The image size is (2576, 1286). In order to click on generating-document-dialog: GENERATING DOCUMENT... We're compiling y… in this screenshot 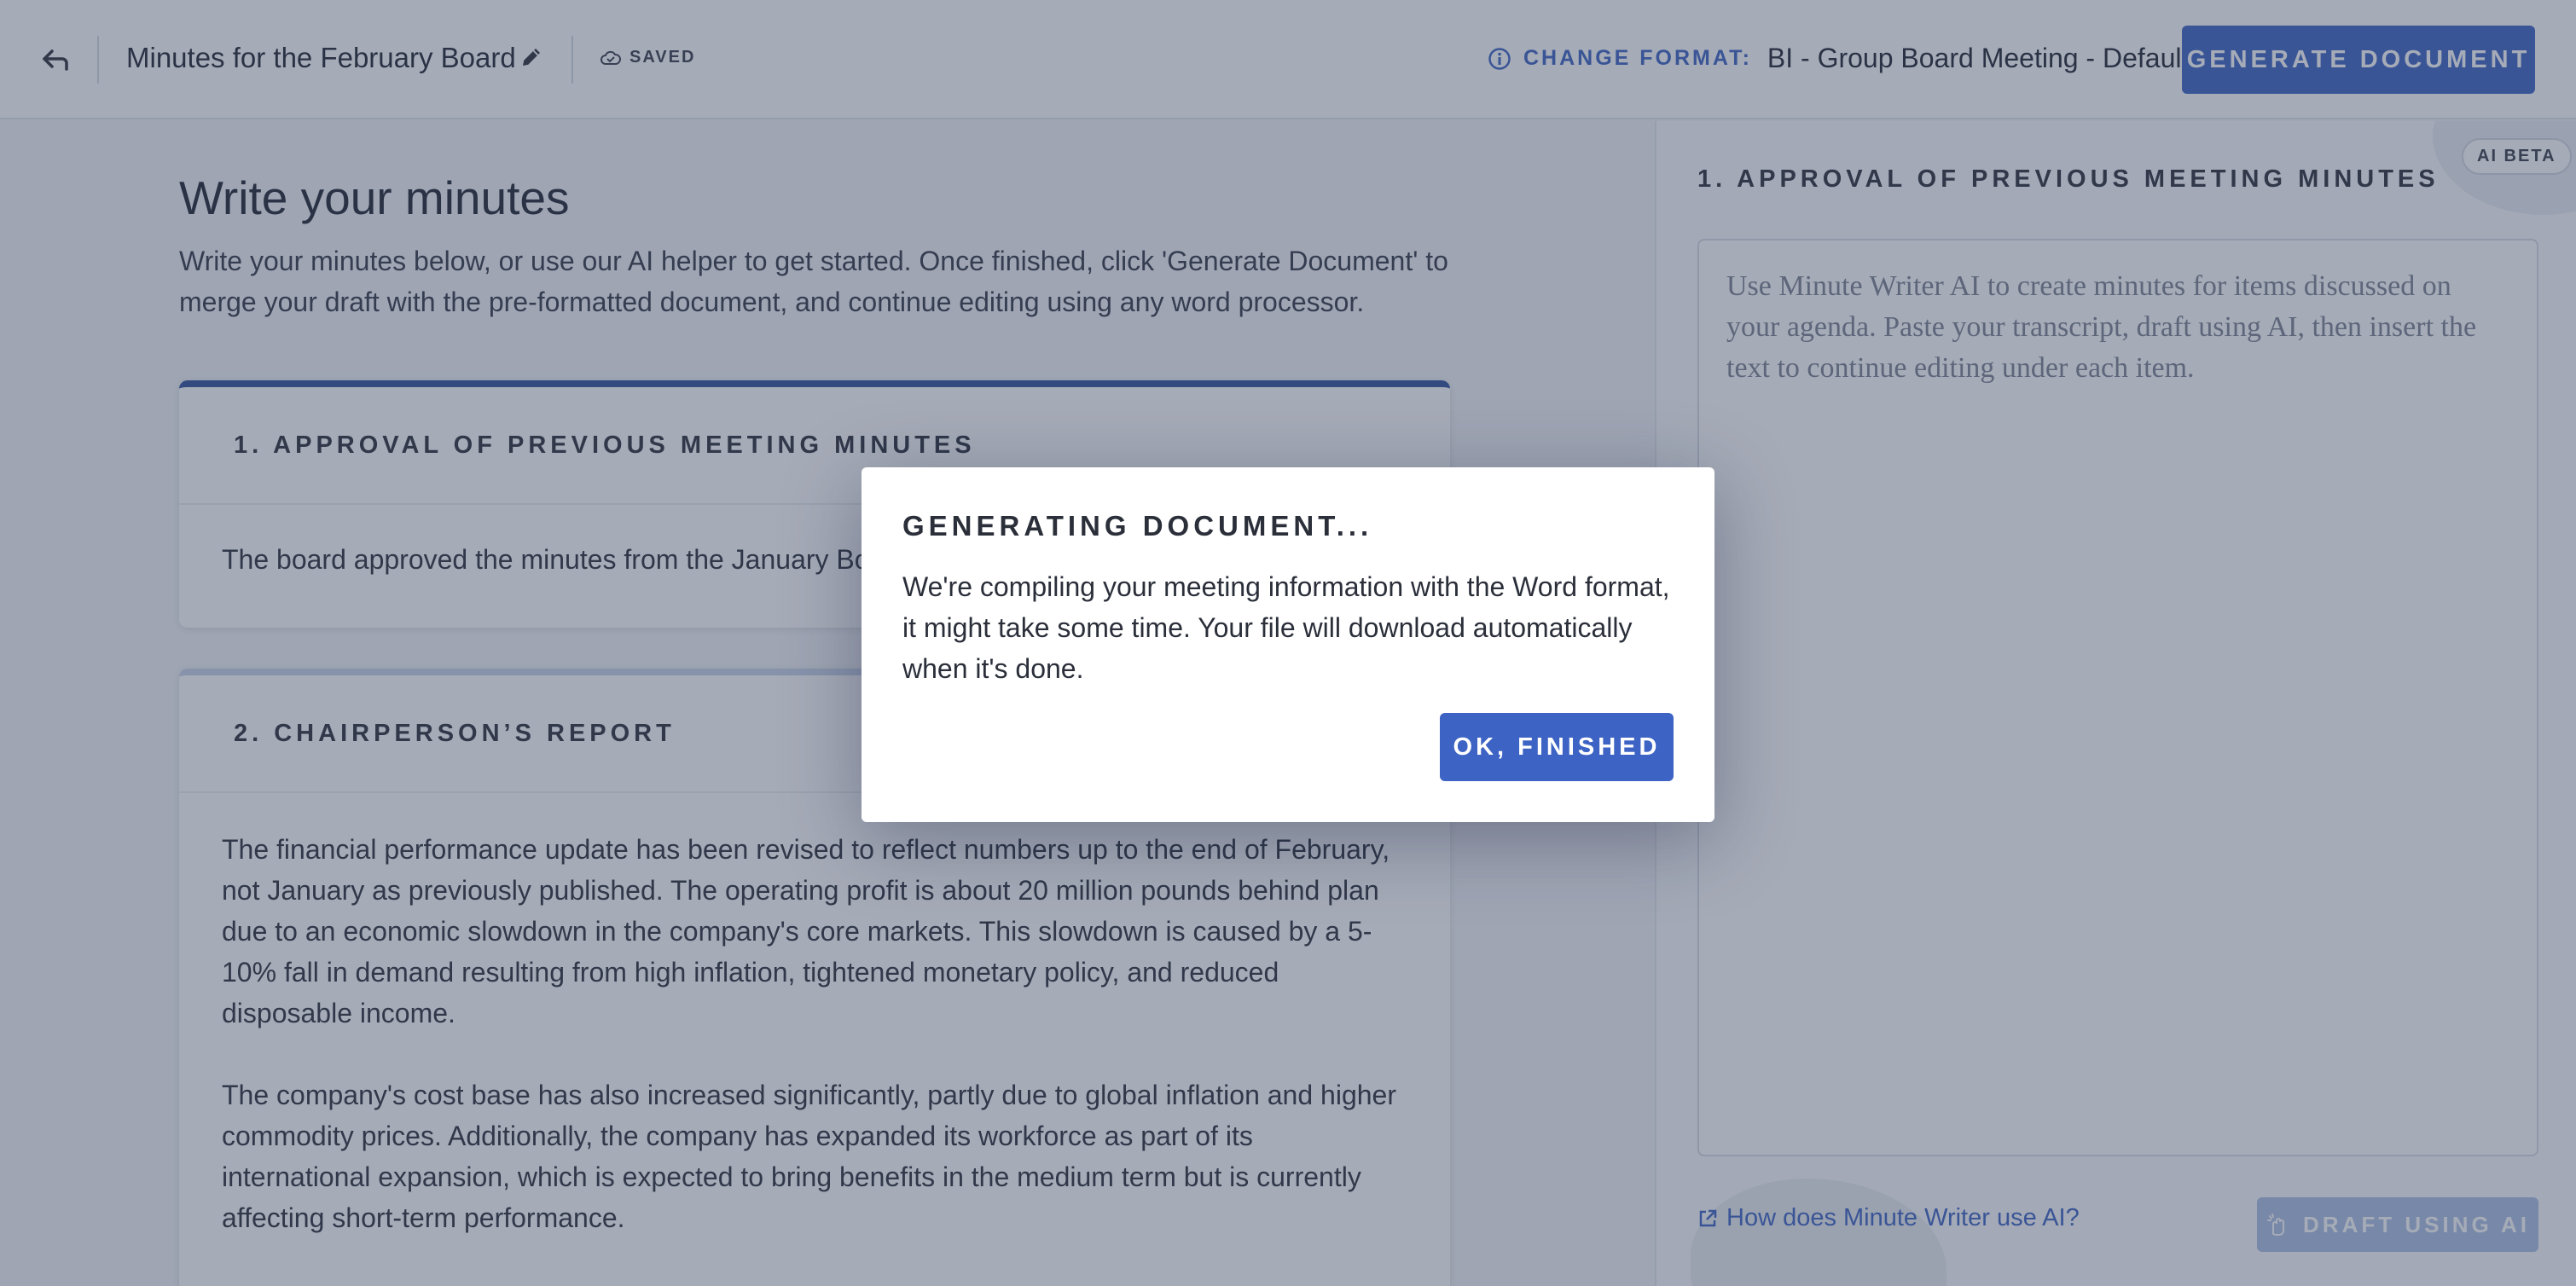, I will do `click(1288, 644)`.